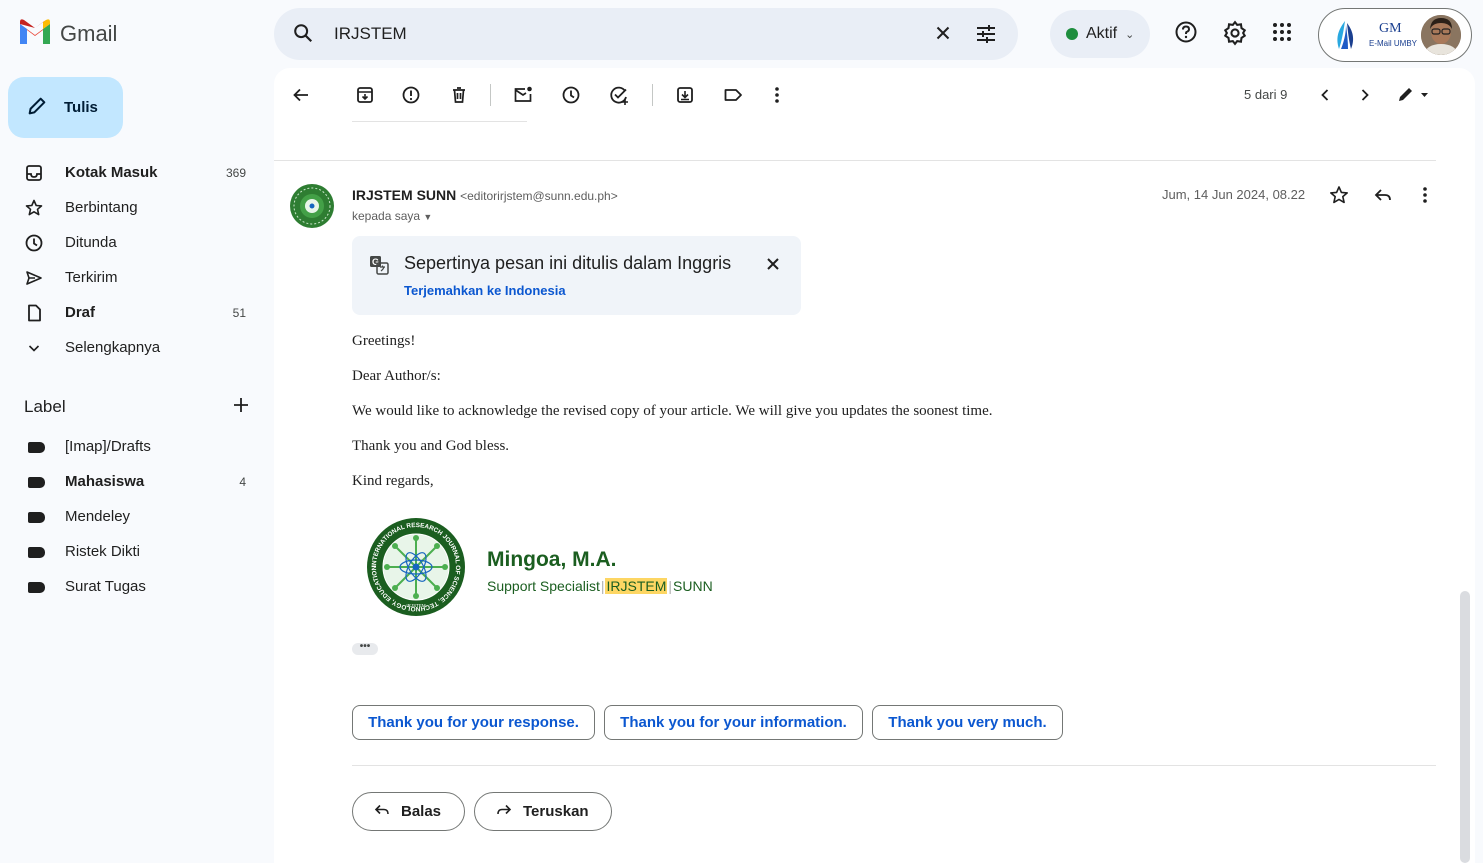 This screenshot has width=1483, height=863. What do you see at coordinates (111, 172) in the screenshot?
I see `sidebar-item-label: Kotak Masuk` at bounding box center [111, 172].